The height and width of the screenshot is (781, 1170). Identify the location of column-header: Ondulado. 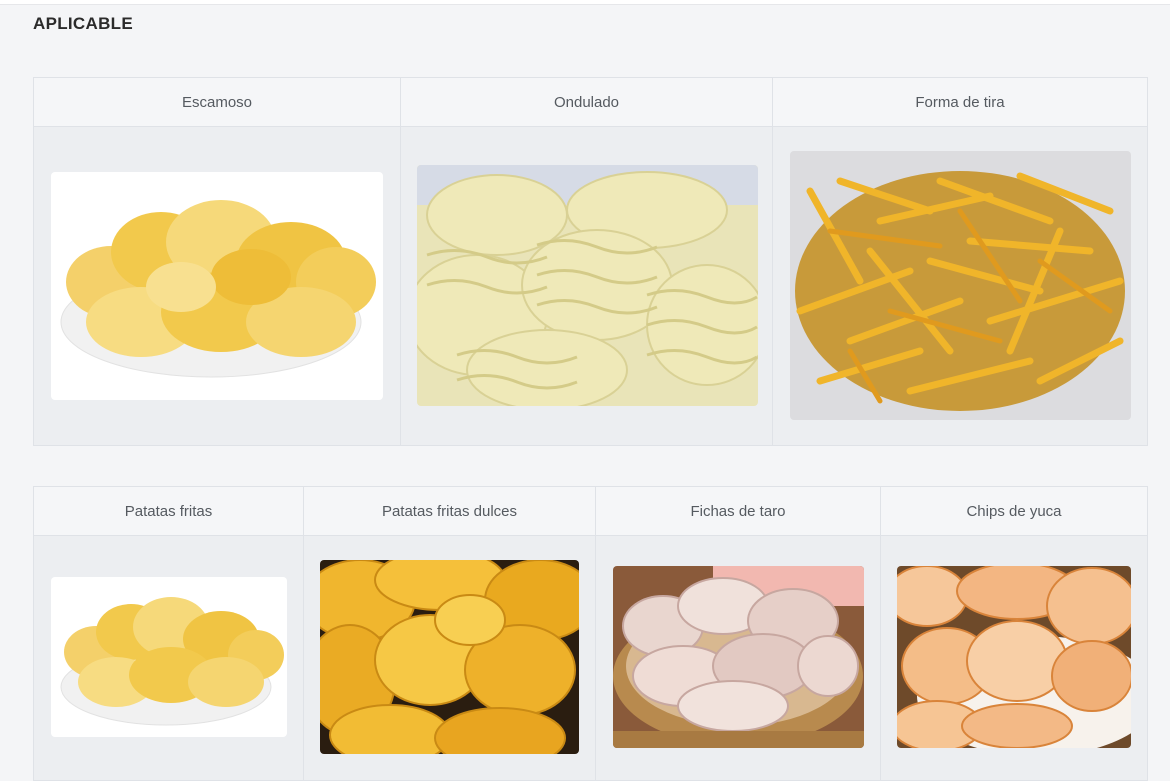
(586, 102).